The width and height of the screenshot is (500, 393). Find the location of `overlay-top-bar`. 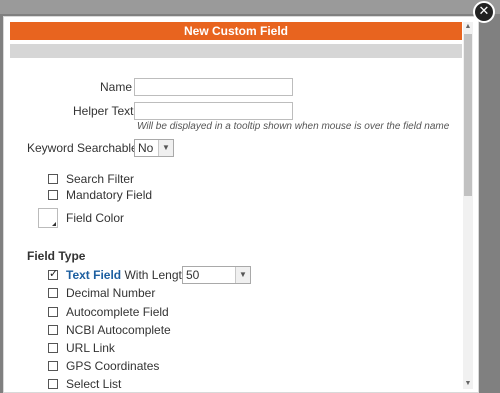

overlay-top-bar is located at coordinates (250, 7).